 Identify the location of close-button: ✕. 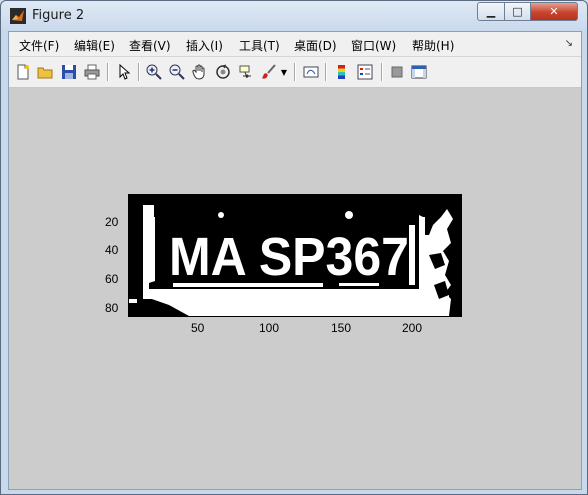
(554, 11).